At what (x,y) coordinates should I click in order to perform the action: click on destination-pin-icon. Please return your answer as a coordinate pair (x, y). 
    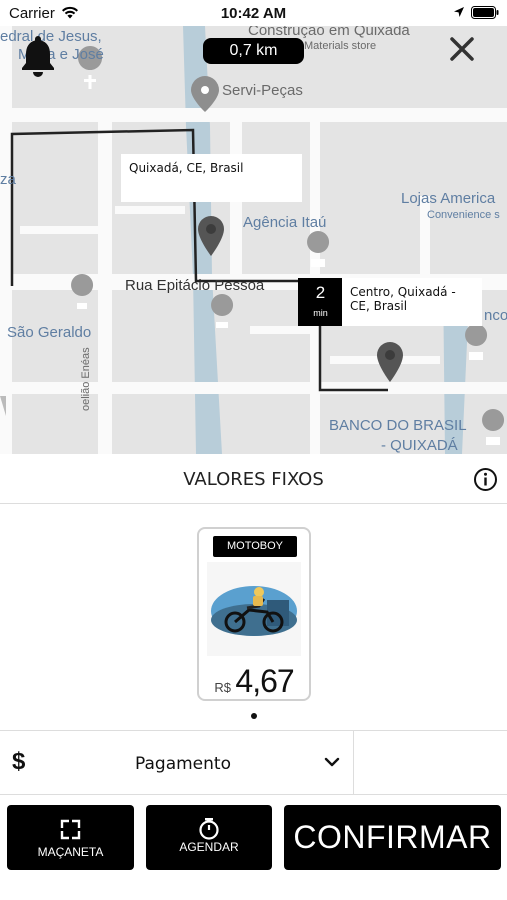
    Looking at the image, I should click on (390, 362).